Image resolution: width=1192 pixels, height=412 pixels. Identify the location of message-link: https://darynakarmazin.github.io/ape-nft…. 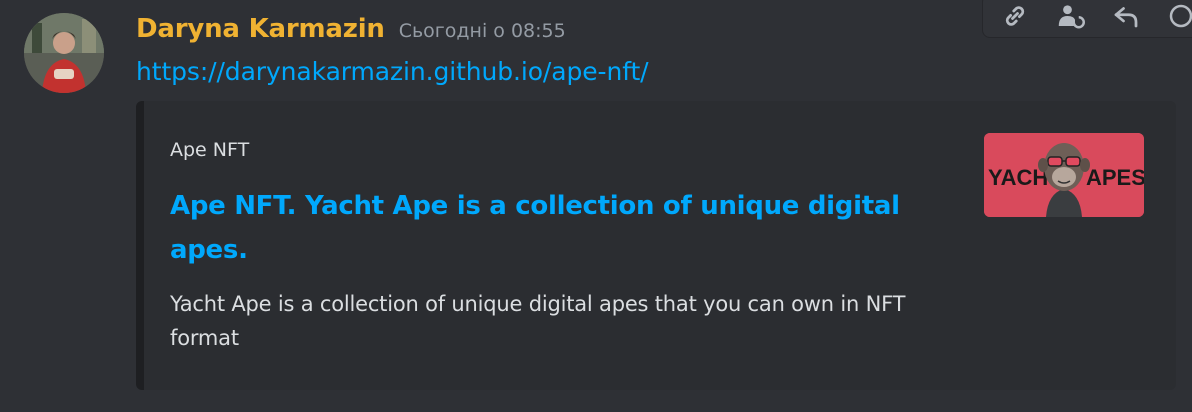
(392, 71).